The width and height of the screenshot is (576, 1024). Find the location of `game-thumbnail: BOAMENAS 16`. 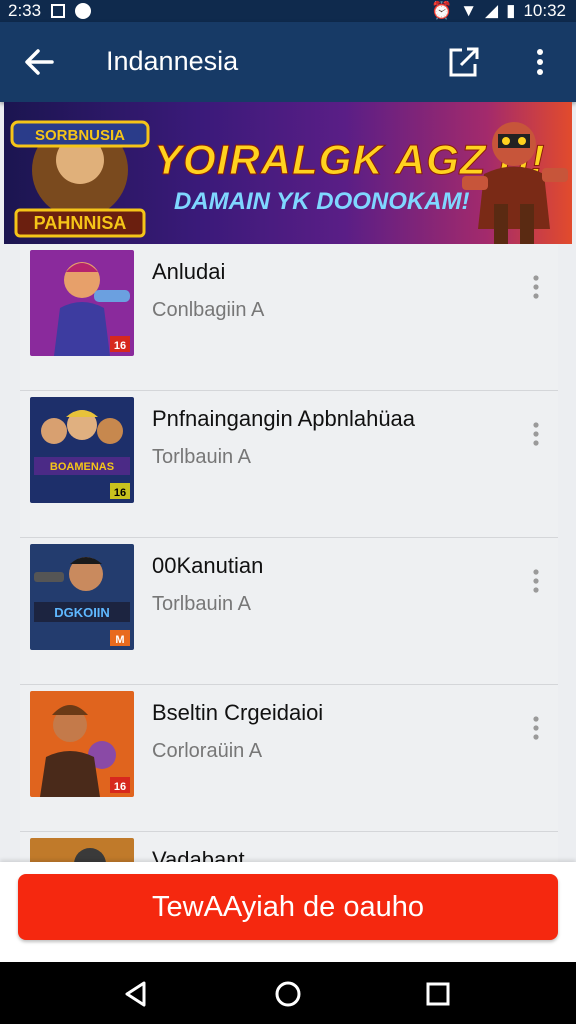

game-thumbnail: BOAMENAS 16 is located at coordinates (82, 450).